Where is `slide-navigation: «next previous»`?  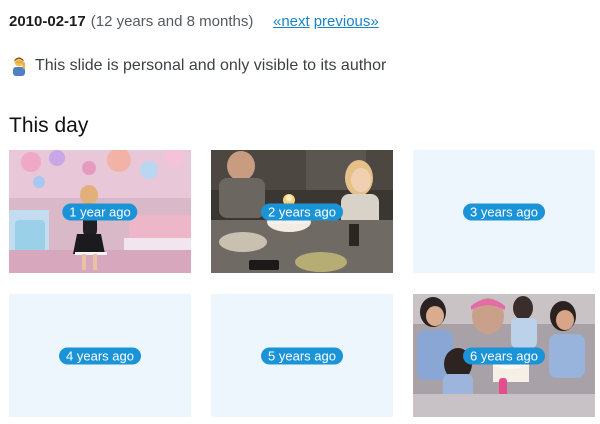 slide-navigation: «next previous» is located at coordinates (326, 22).